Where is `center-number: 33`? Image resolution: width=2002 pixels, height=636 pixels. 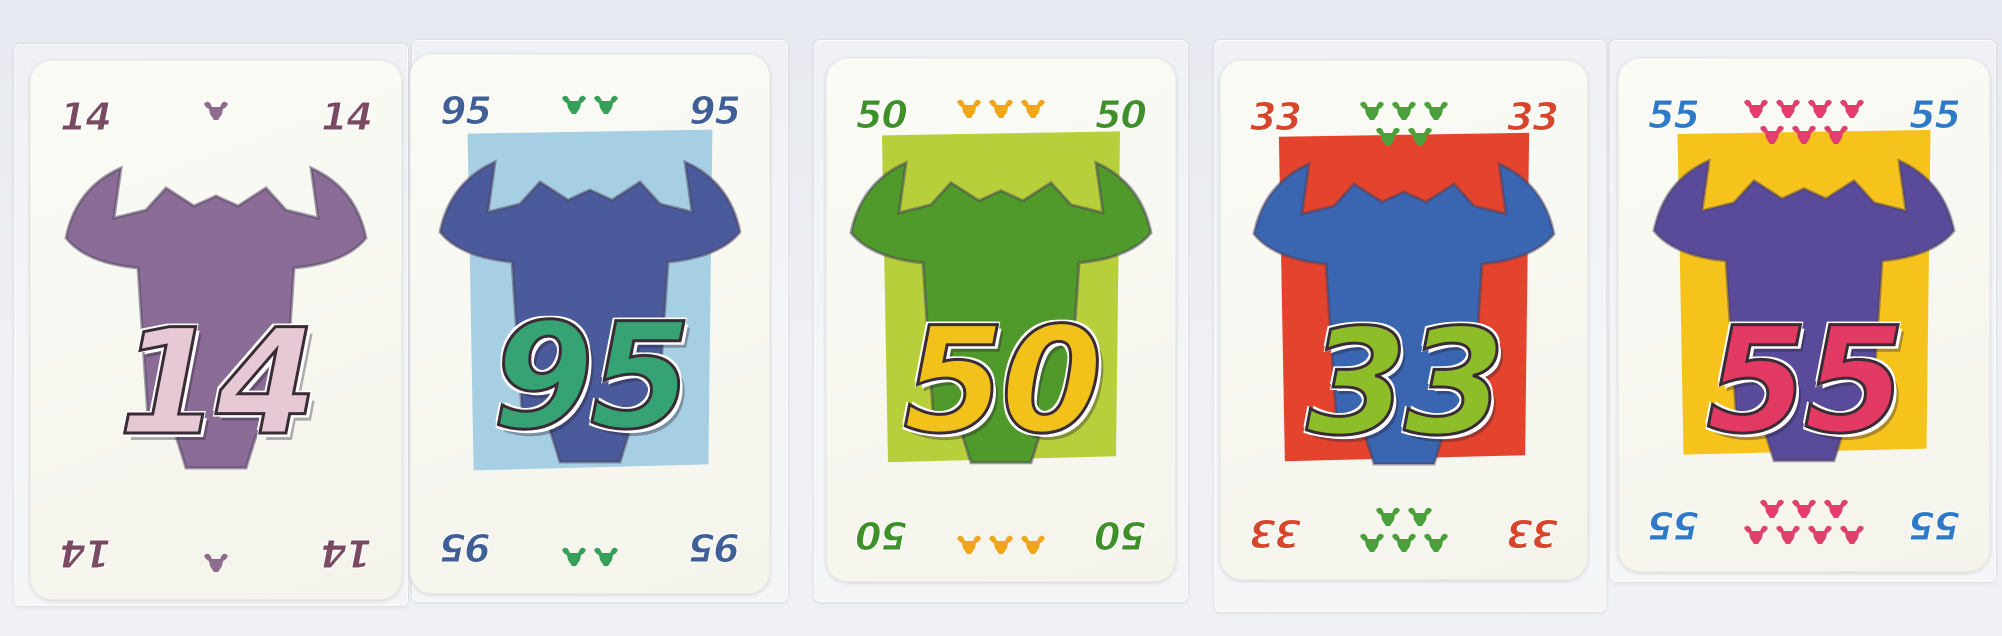 center-number: 33 is located at coordinates (1406, 383).